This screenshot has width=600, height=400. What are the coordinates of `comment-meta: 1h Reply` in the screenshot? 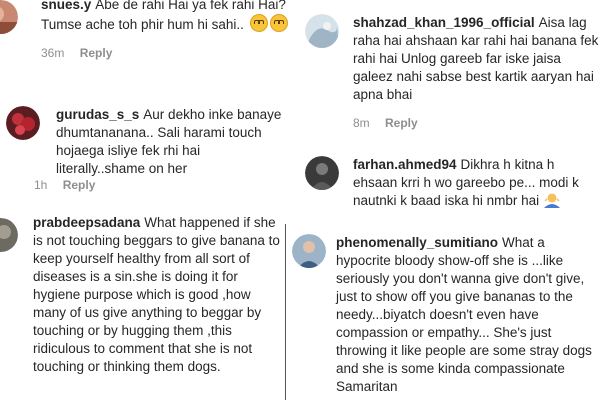 It's located at (64, 185).